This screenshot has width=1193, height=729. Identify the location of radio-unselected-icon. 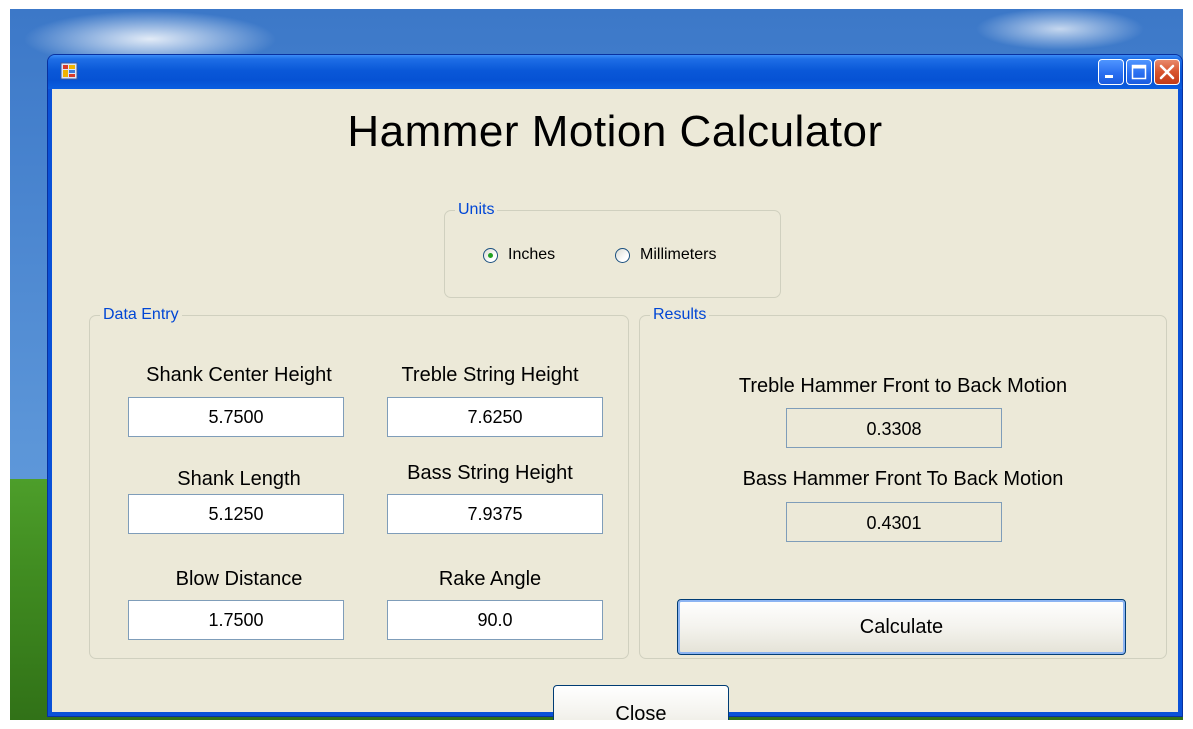
(622, 255).